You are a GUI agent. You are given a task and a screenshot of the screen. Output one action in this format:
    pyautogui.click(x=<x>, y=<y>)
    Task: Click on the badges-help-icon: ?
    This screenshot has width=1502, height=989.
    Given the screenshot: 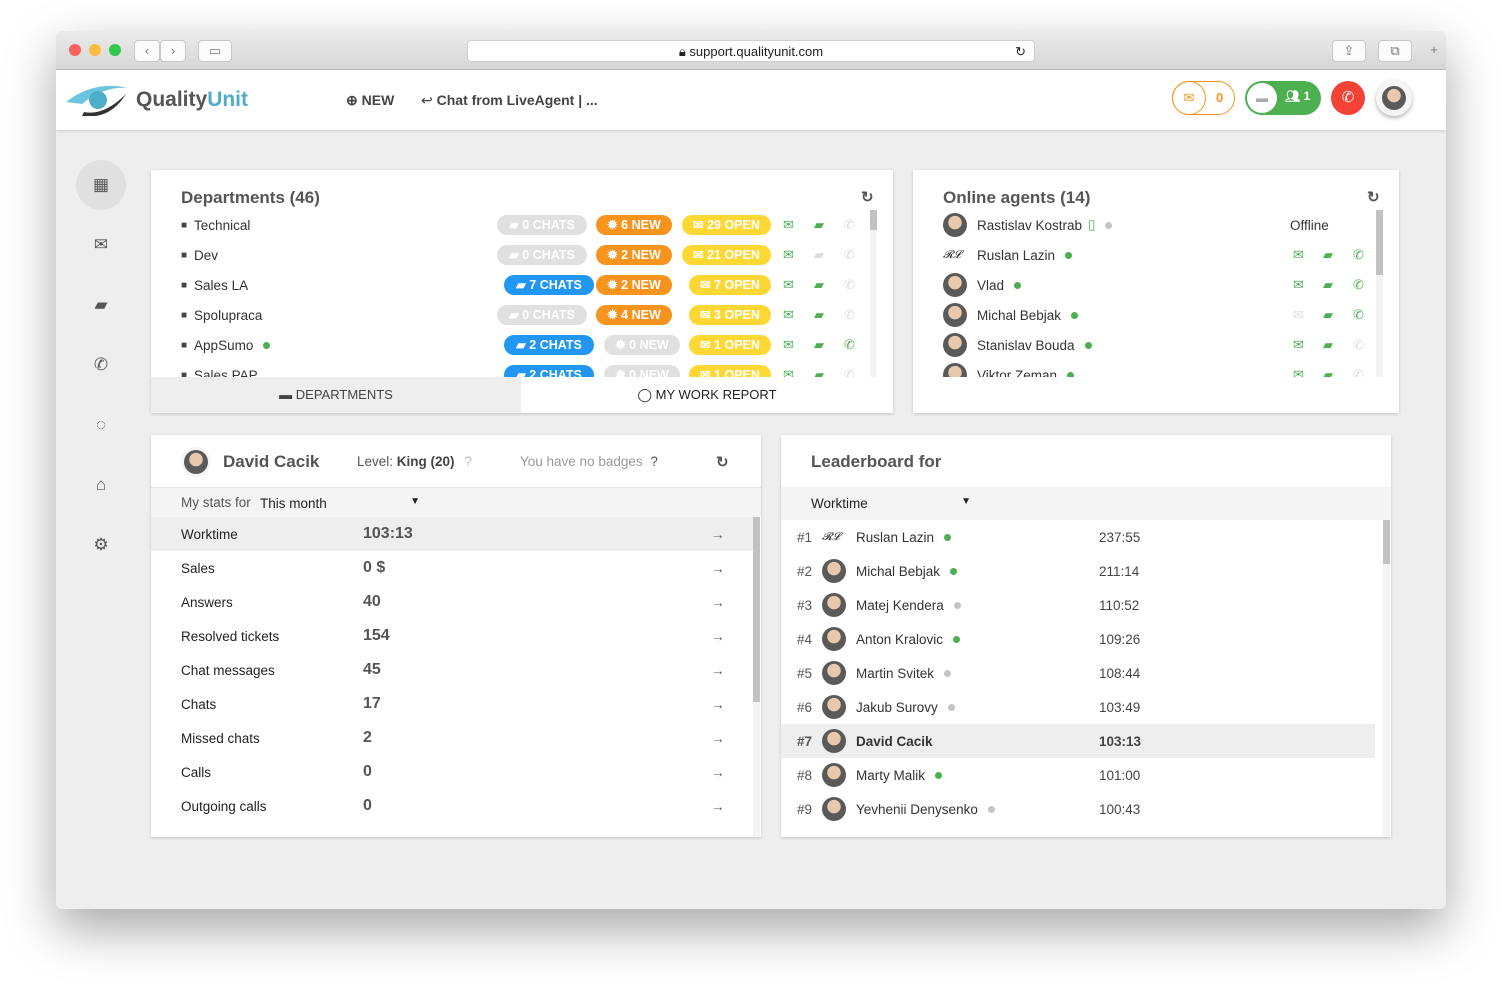 What is the action you would take?
    pyautogui.click(x=654, y=461)
    